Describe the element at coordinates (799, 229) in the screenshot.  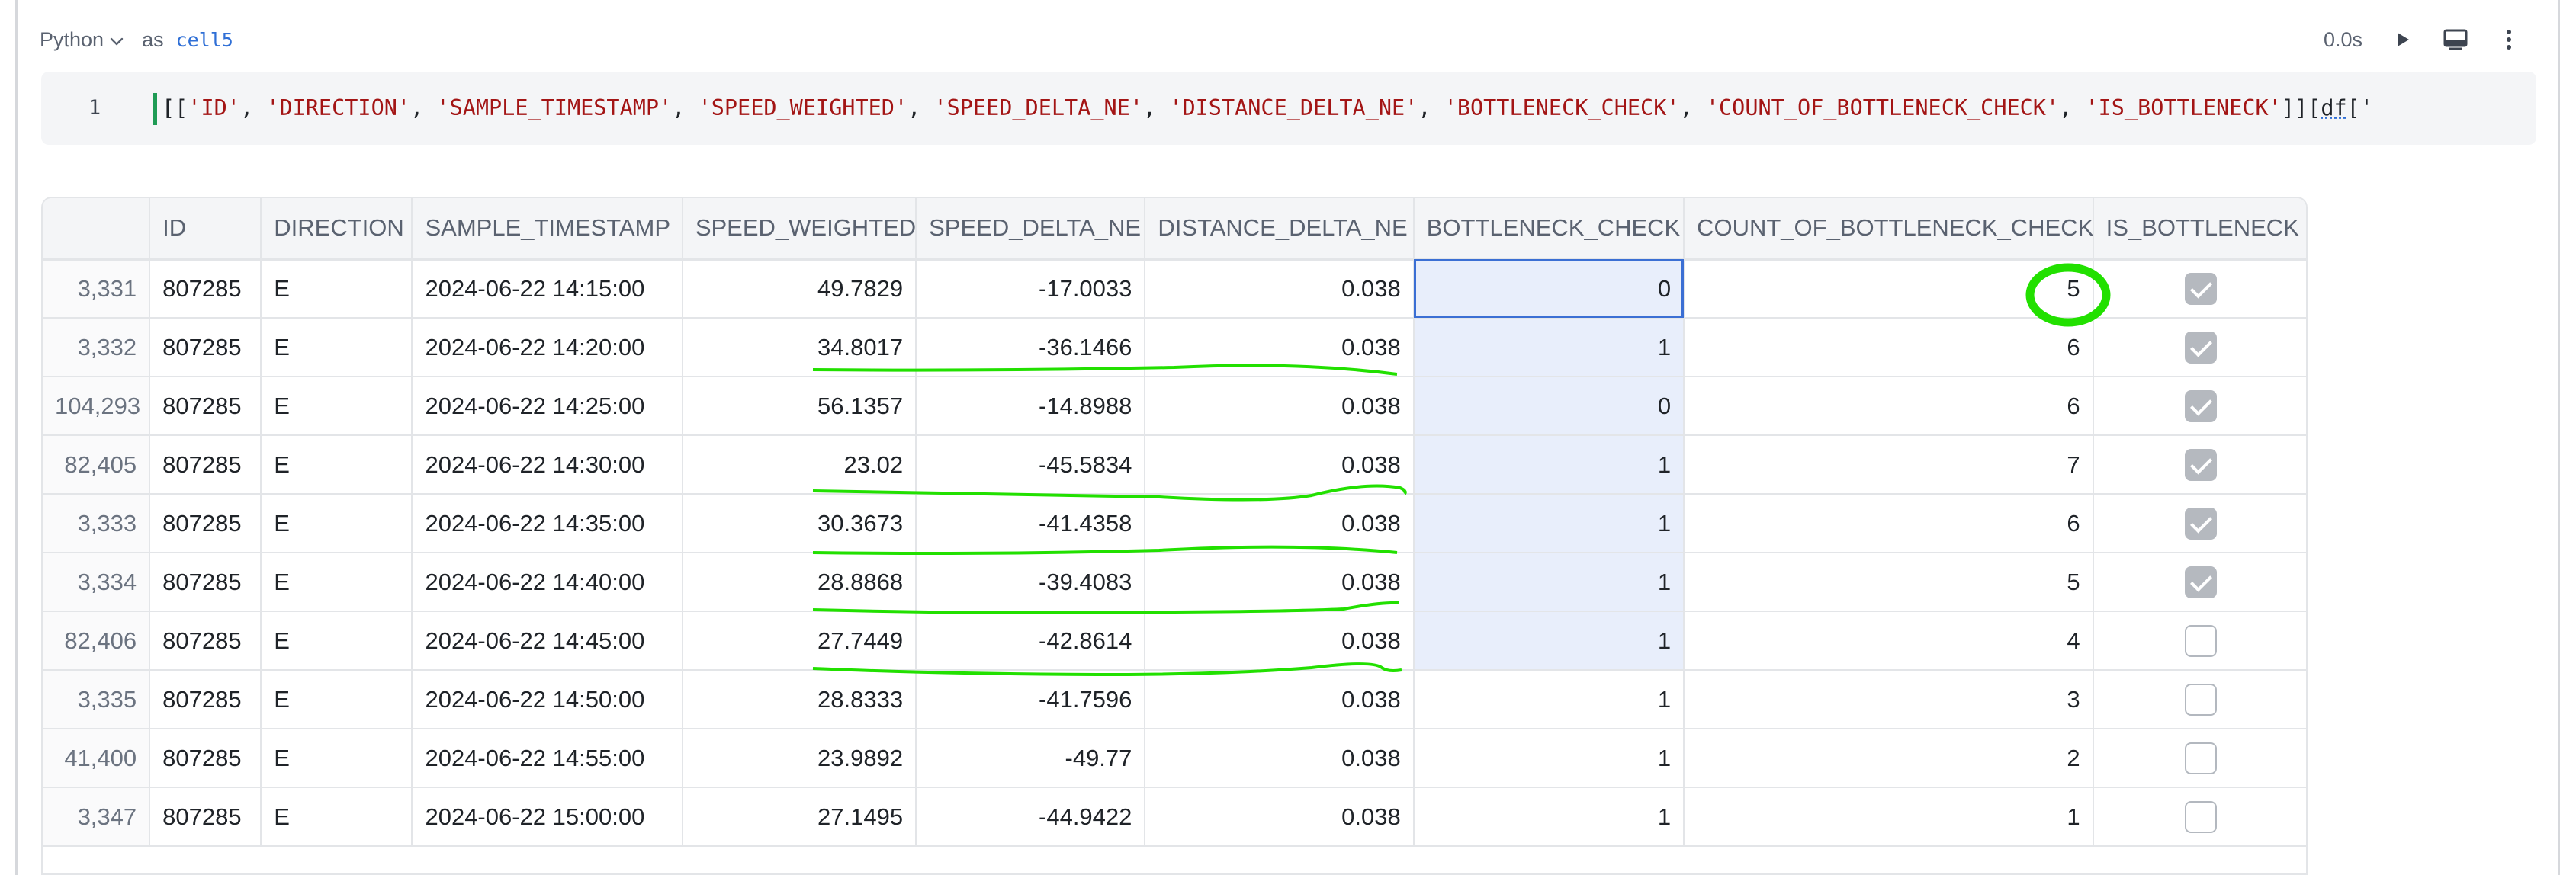
I see `speed-weighted-header: SPEED_WEIGHTED` at that location.